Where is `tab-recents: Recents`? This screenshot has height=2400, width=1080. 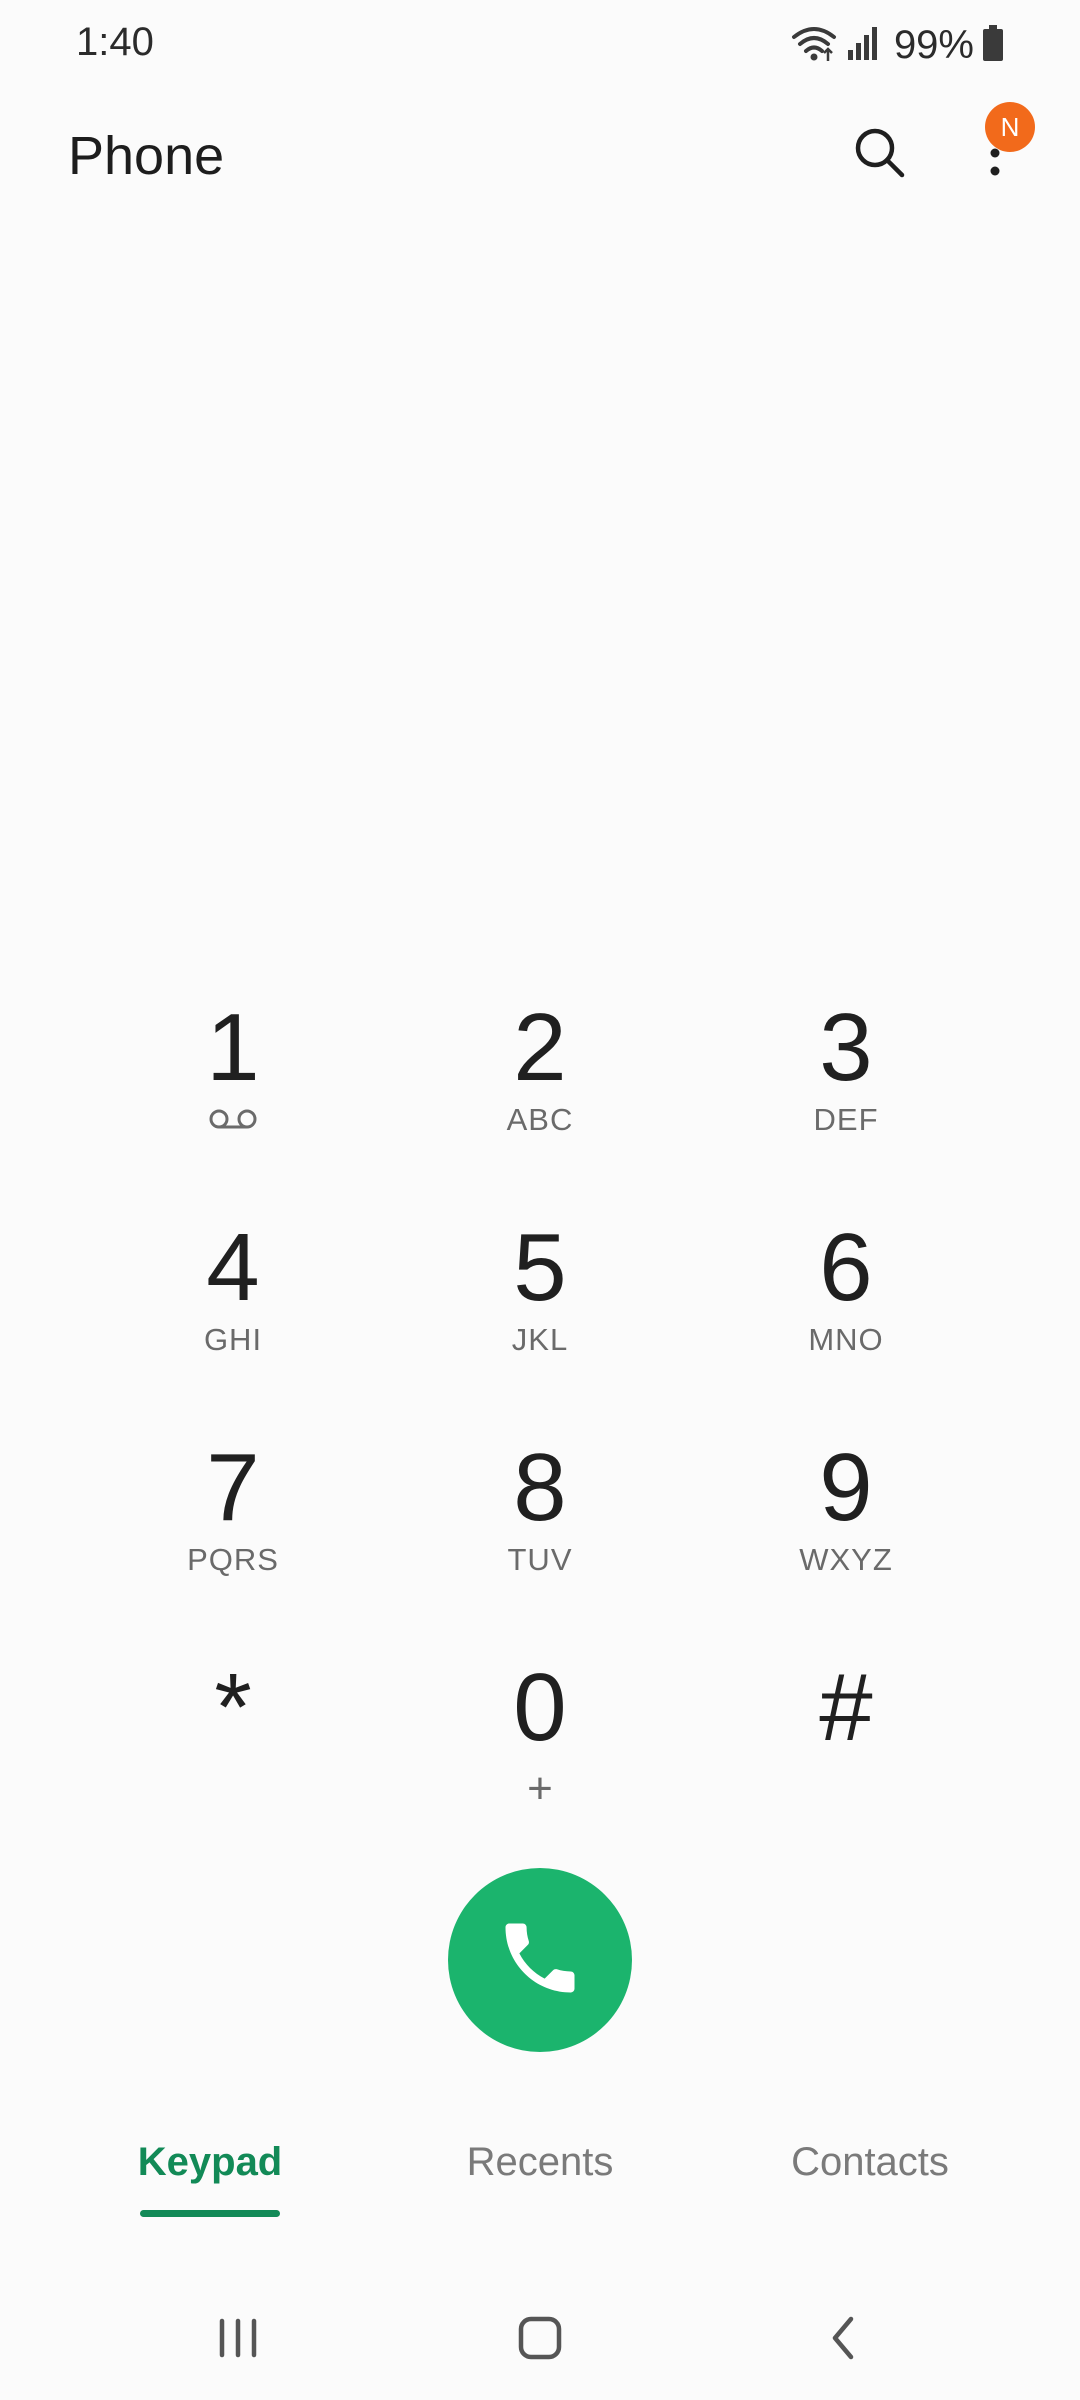
tab-recents: Recents is located at coordinates (540, 2162).